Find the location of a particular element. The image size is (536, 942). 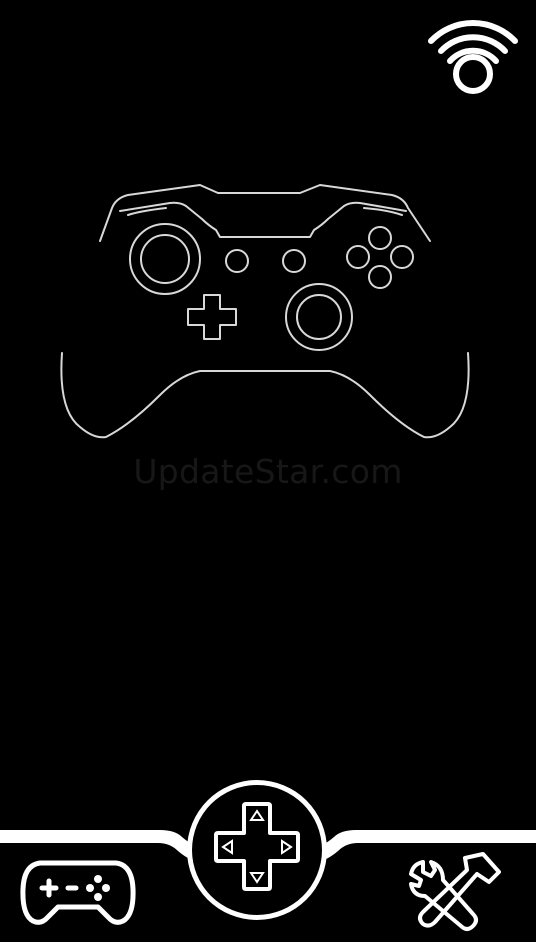

nav-dpad-button is located at coordinates (257, 850).